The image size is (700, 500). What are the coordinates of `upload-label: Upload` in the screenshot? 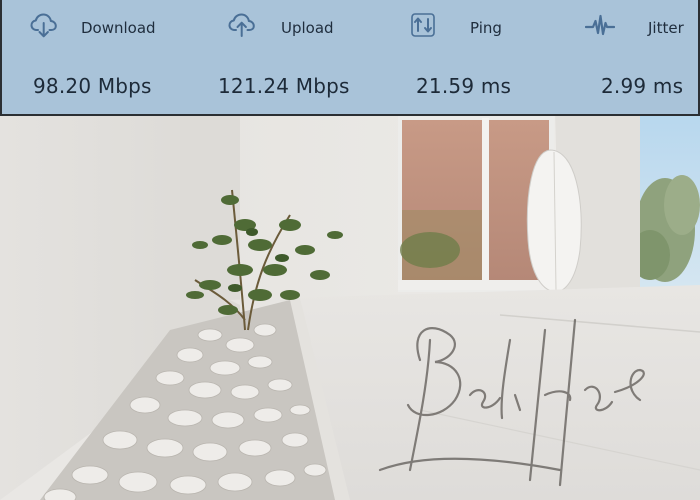 It's located at (307, 28).